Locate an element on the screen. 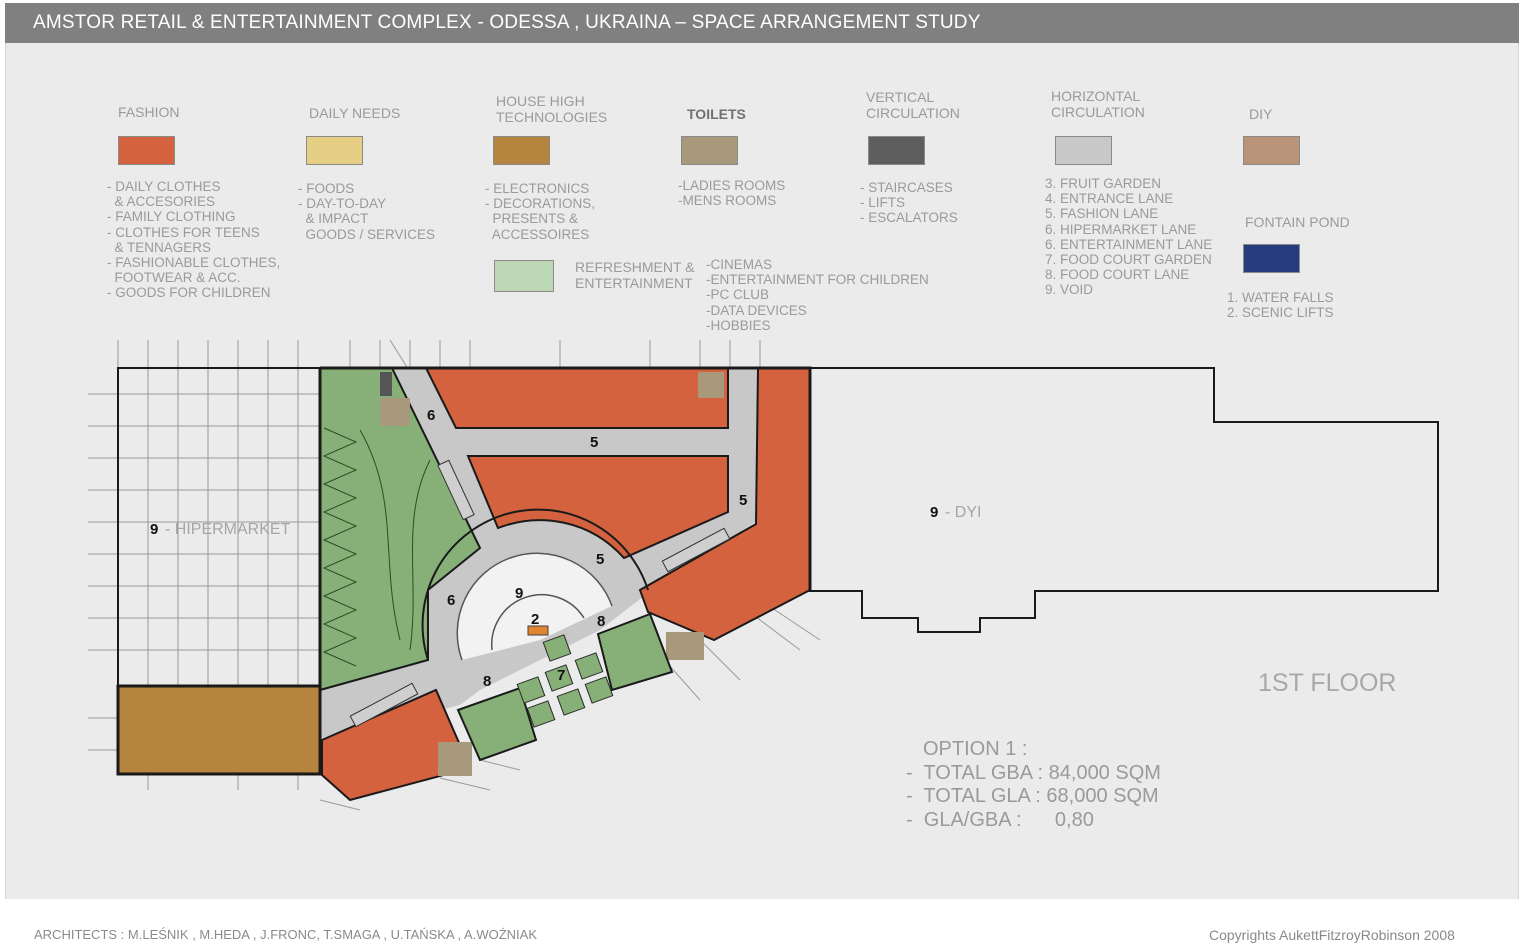 The width and height of the screenshot is (1522, 951). dyi-number: 9 is located at coordinates (934, 512).